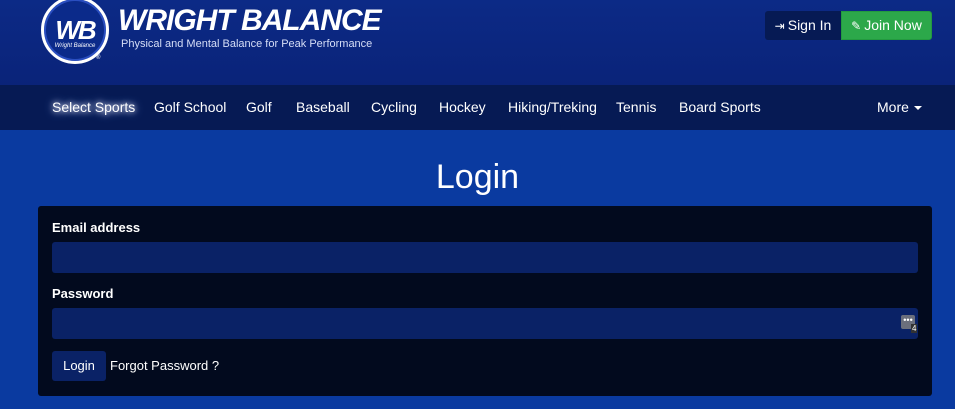 This screenshot has height=409, width=955. I want to click on forgot-password-link: Forgot Password ?, so click(164, 365).